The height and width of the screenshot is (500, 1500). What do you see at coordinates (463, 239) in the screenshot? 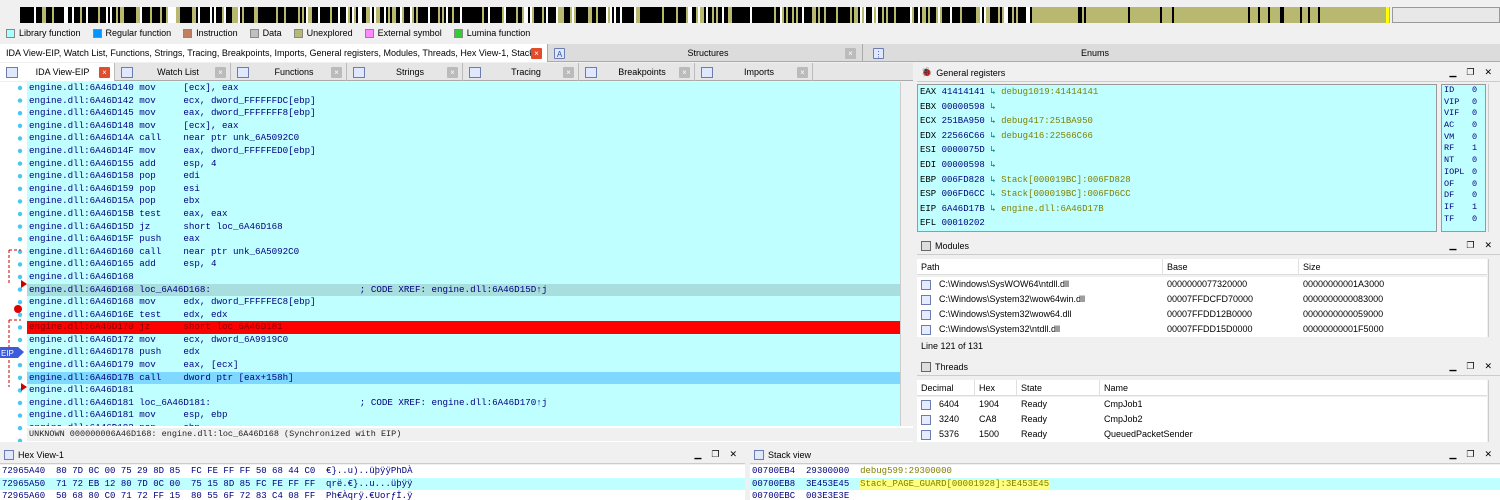
I see `disassembly-line: engine.dll:6A46D15F push eax` at bounding box center [463, 239].